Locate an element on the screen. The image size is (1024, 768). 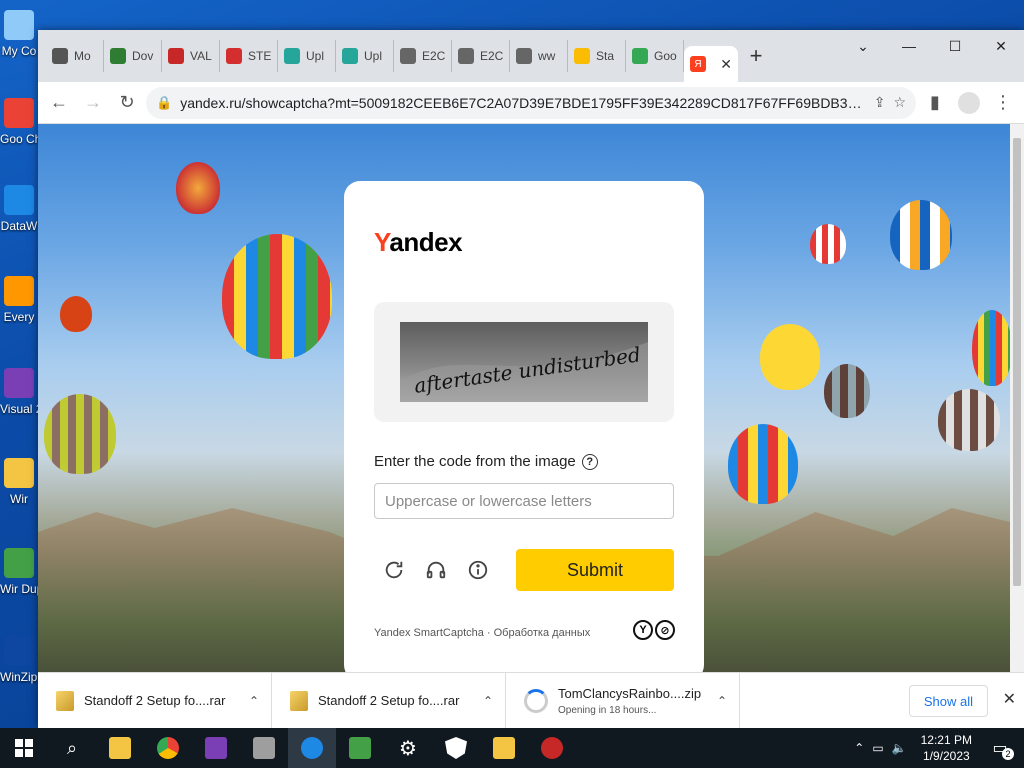
security-shield-icon is located at coordinates (456, 748).